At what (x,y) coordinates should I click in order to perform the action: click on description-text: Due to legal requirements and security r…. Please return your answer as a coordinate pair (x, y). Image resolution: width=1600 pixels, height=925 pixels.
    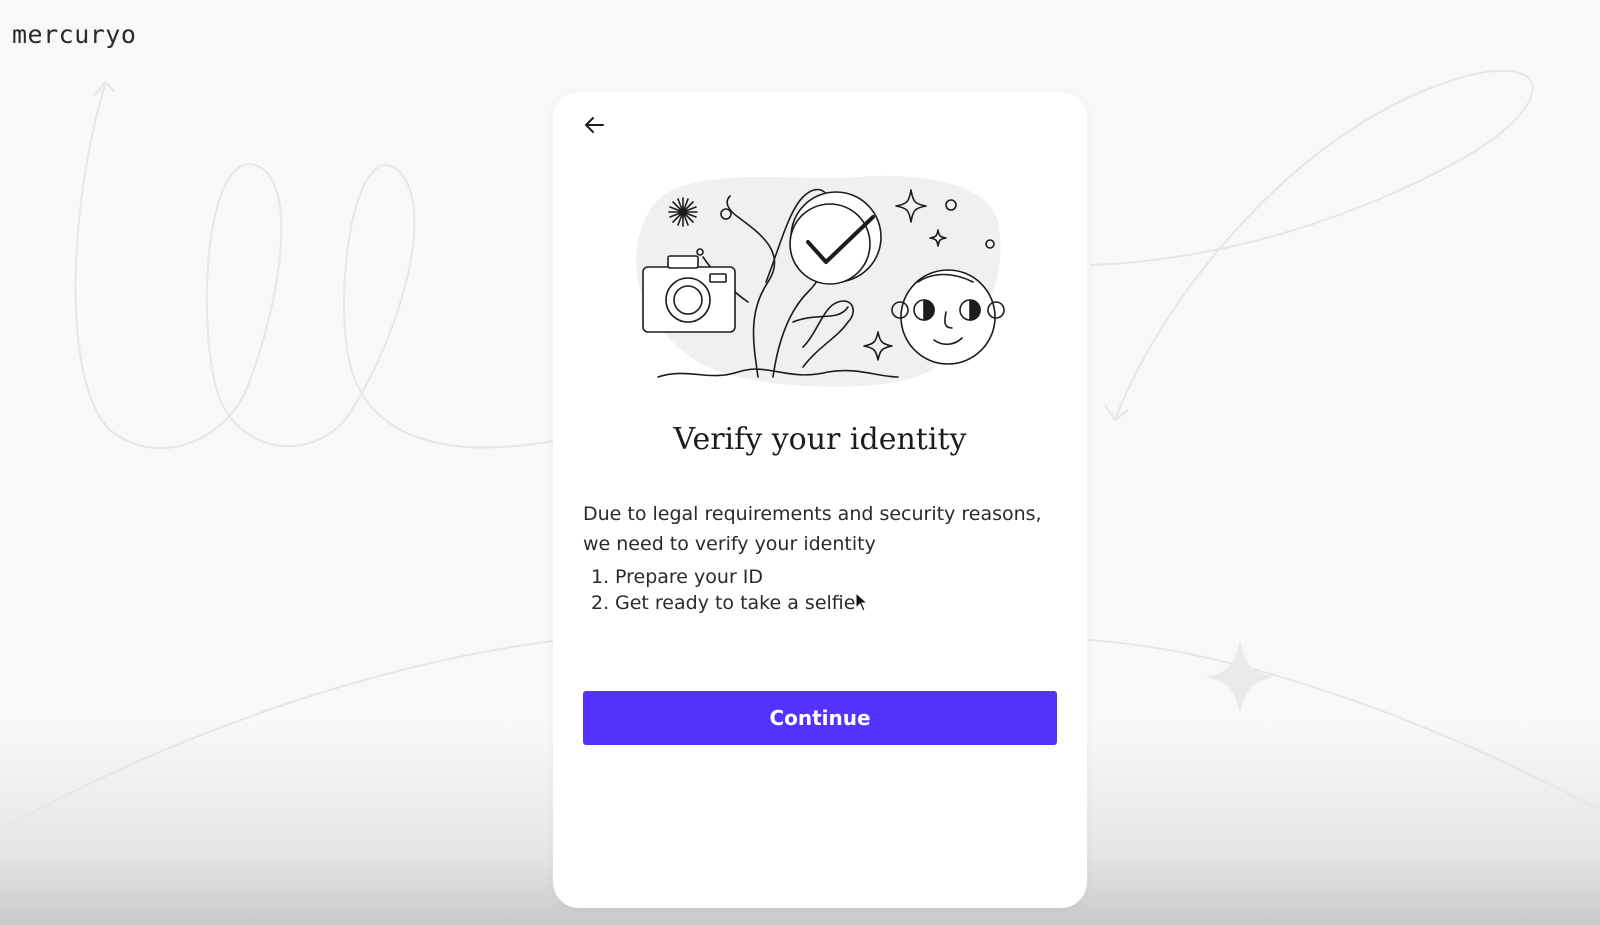
    Looking at the image, I should click on (812, 529).